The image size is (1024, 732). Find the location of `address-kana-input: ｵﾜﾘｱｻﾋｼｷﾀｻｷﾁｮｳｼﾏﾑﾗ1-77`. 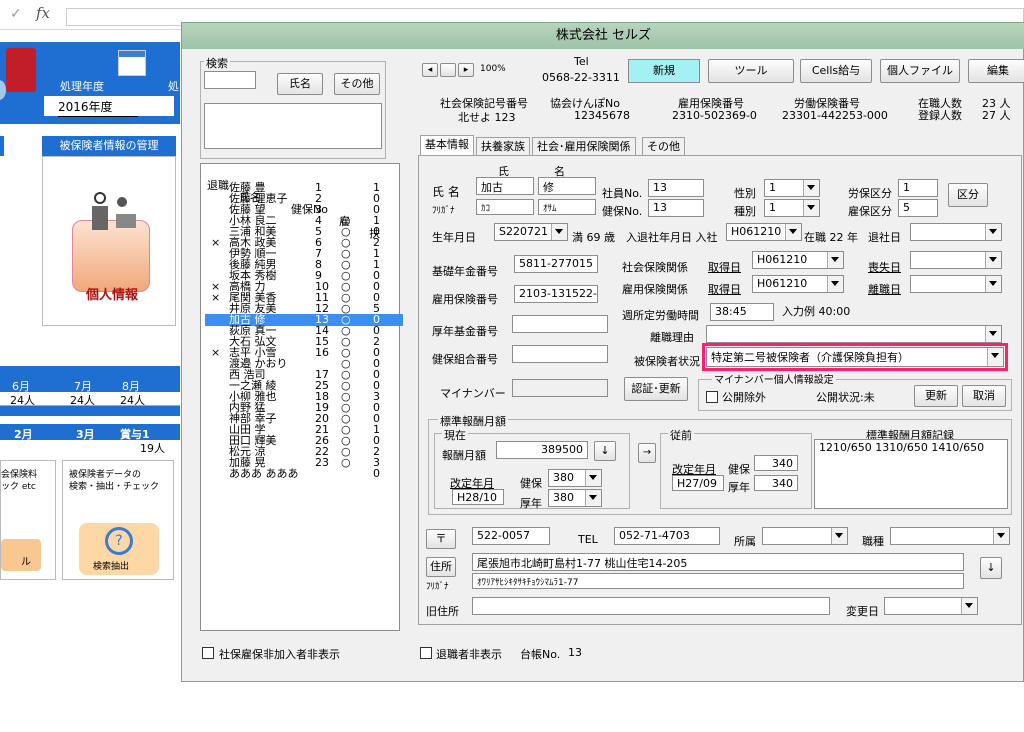

address-kana-input: ｵﾜﾘｱｻﾋｼｷﾀｻｷﾁｮｳｼﾏﾑﾗ1-77 is located at coordinates (718, 581).